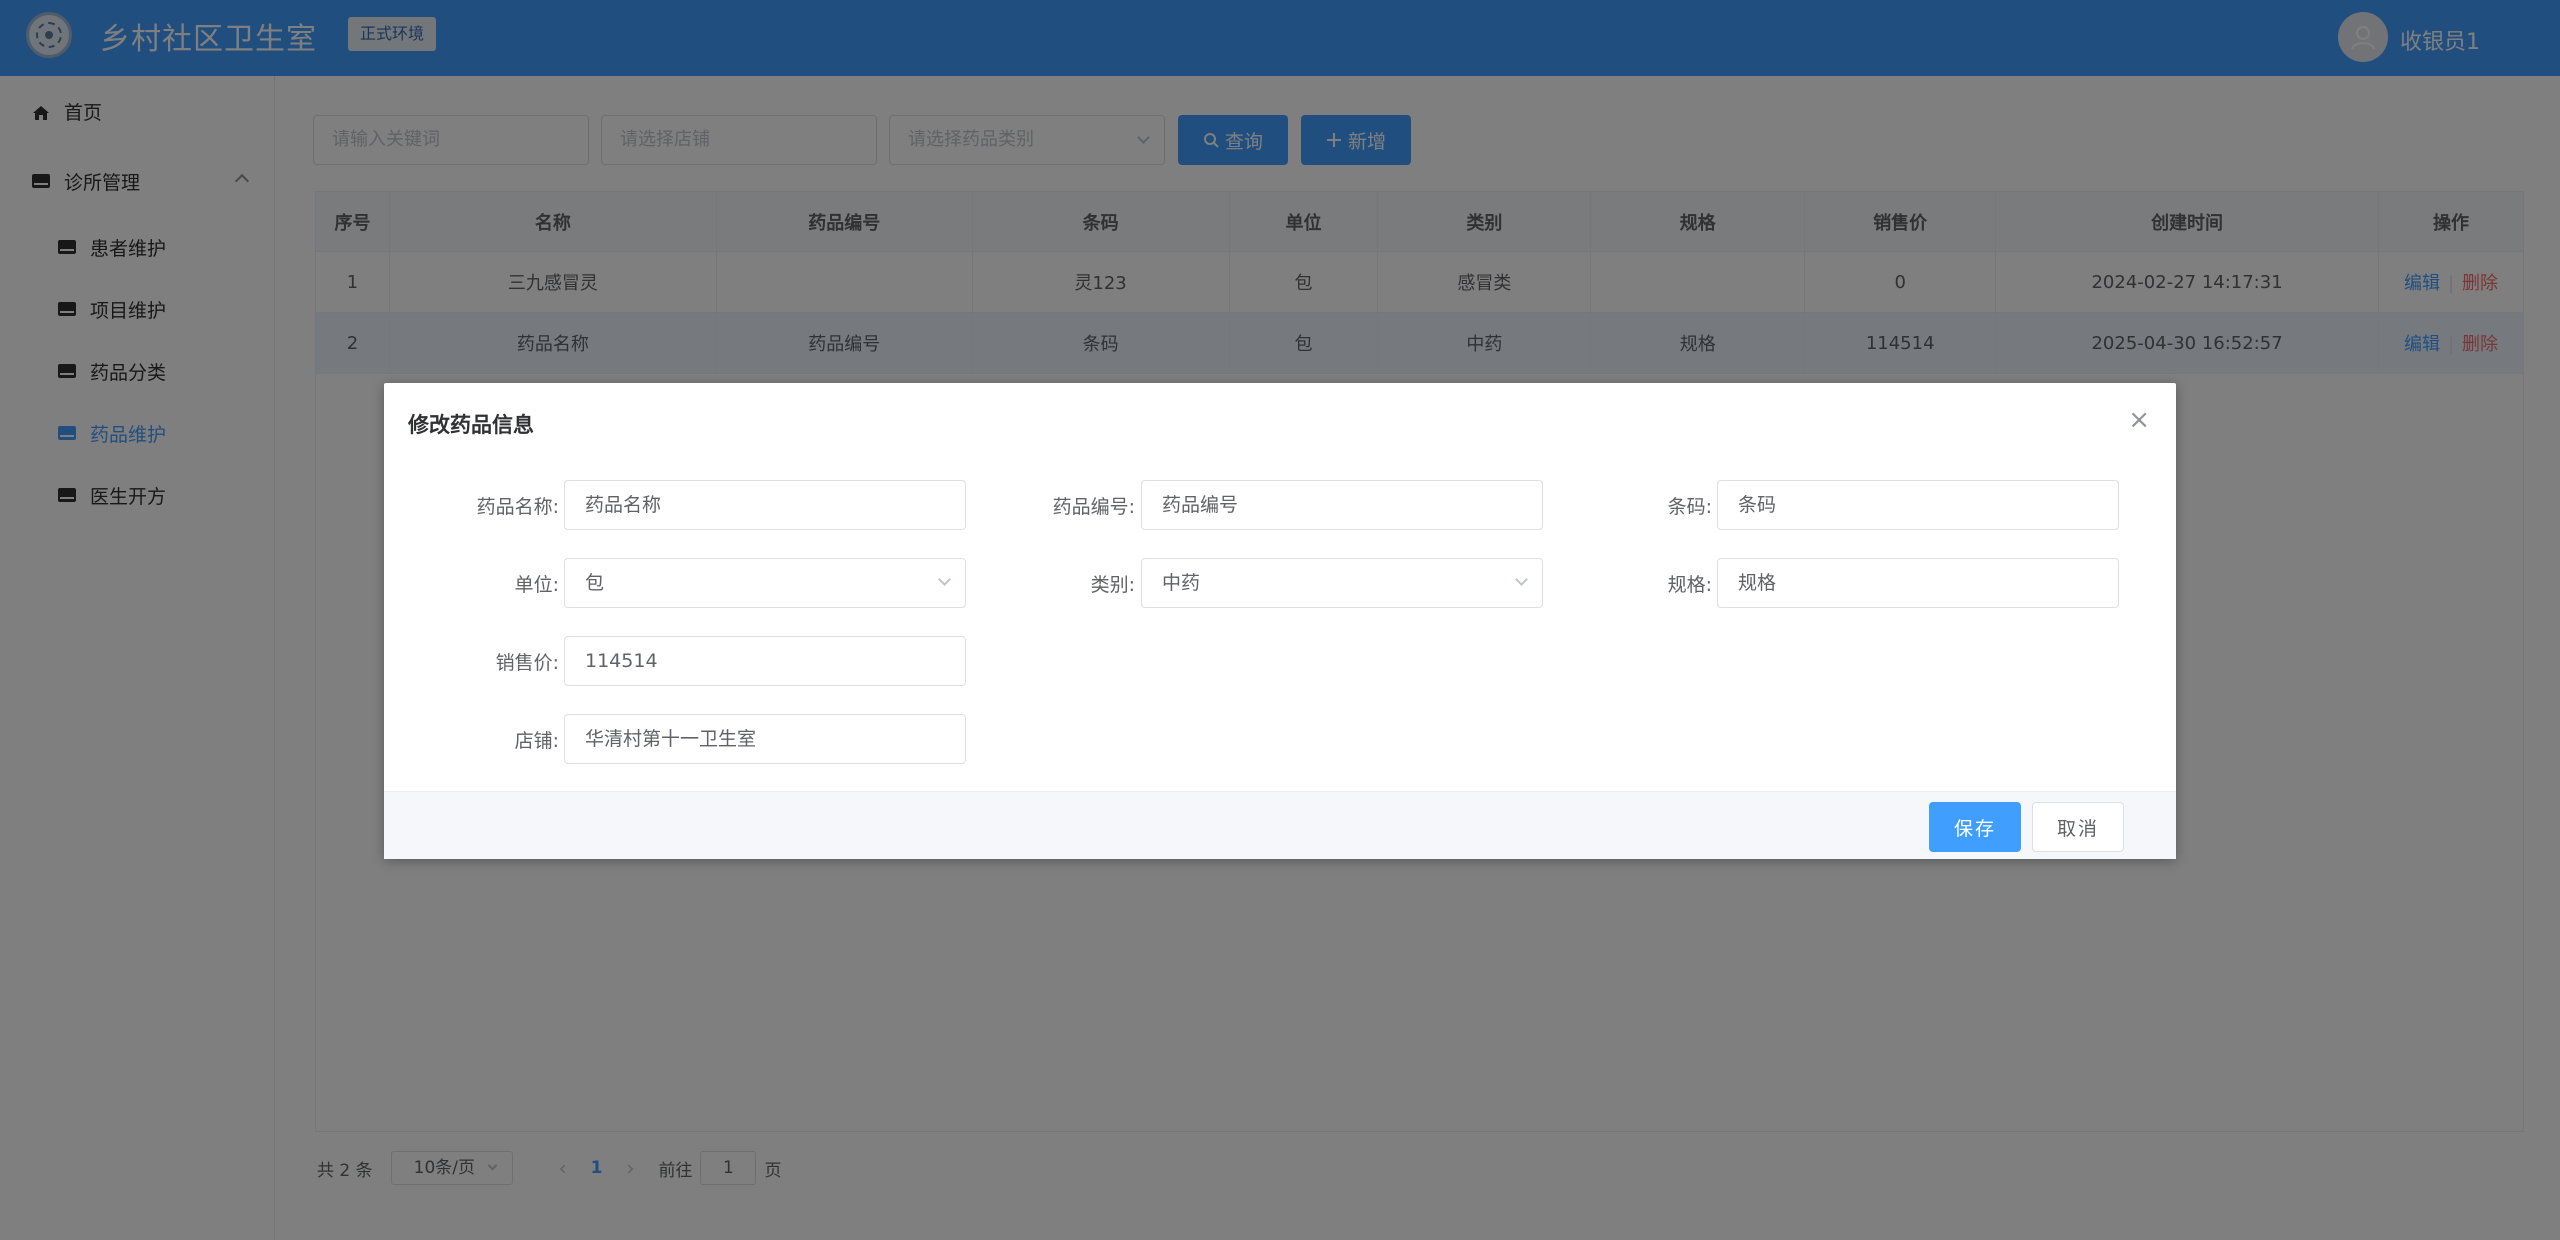 This screenshot has height=1240, width=2560. What do you see at coordinates (1112, 585) in the screenshot?
I see `category-label: 类别:` at bounding box center [1112, 585].